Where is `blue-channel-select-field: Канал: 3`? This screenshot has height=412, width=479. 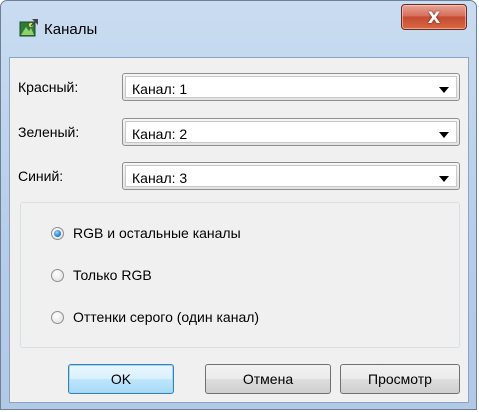
blue-channel-select-field: Канал: 3 is located at coordinates (291, 176).